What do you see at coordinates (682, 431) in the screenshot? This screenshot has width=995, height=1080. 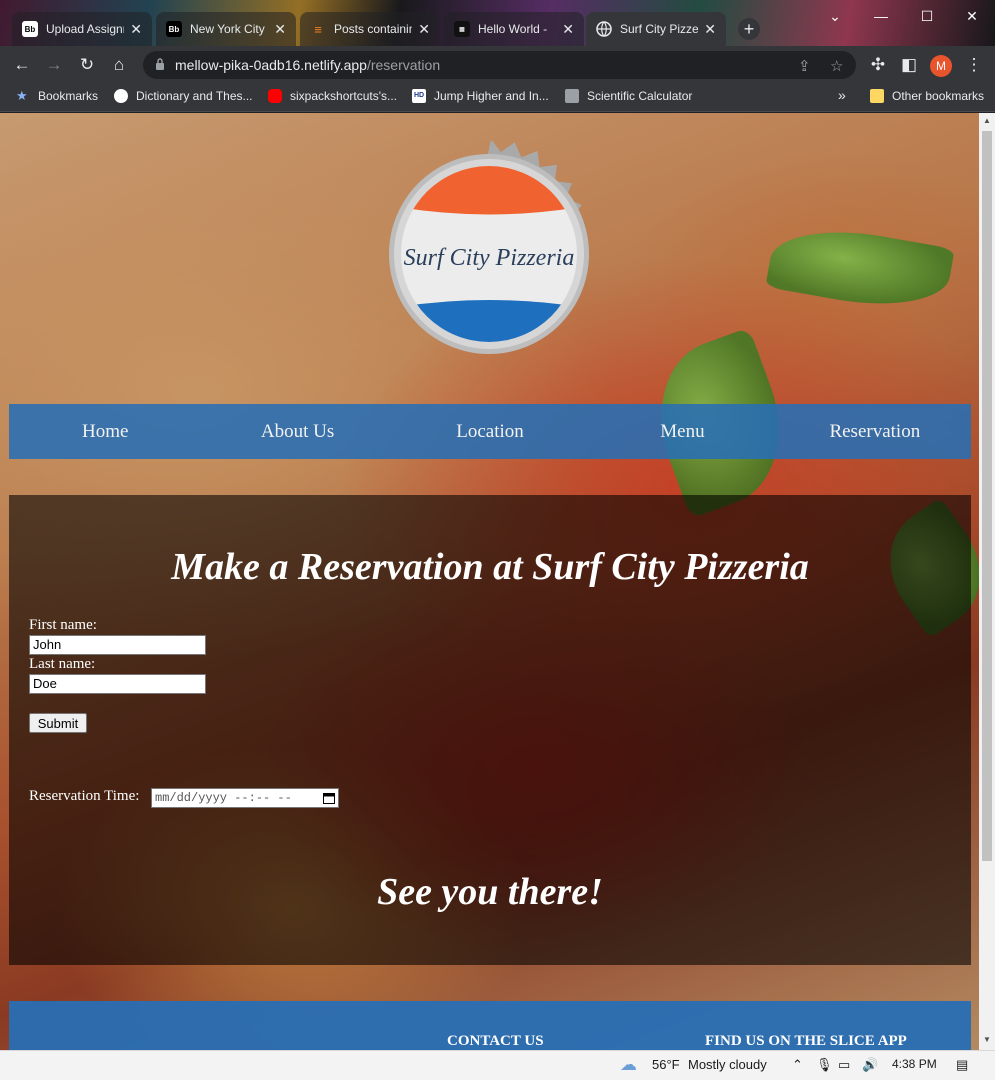 I see `nav-menu: Menu` at bounding box center [682, 431].